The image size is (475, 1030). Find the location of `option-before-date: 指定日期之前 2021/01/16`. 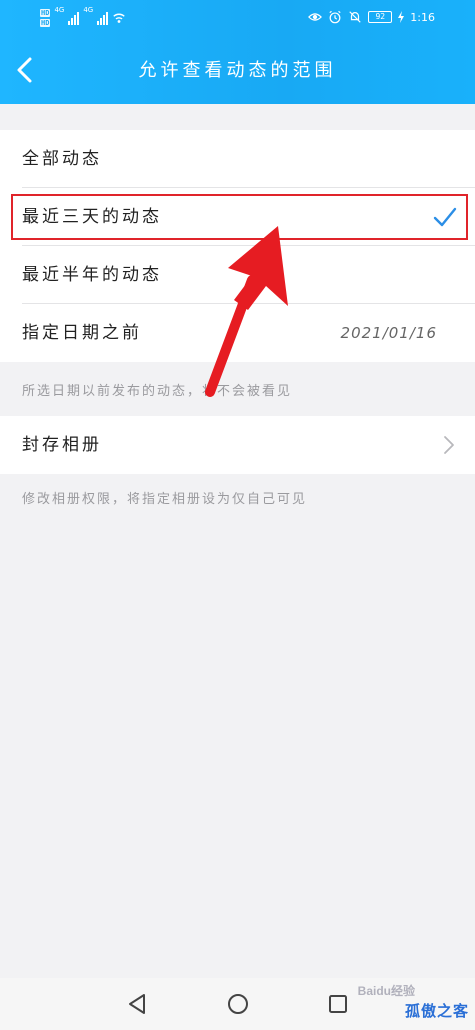

option-before-date: 指定日期之前 2021/01/16 is located at coordinates (237, 333).